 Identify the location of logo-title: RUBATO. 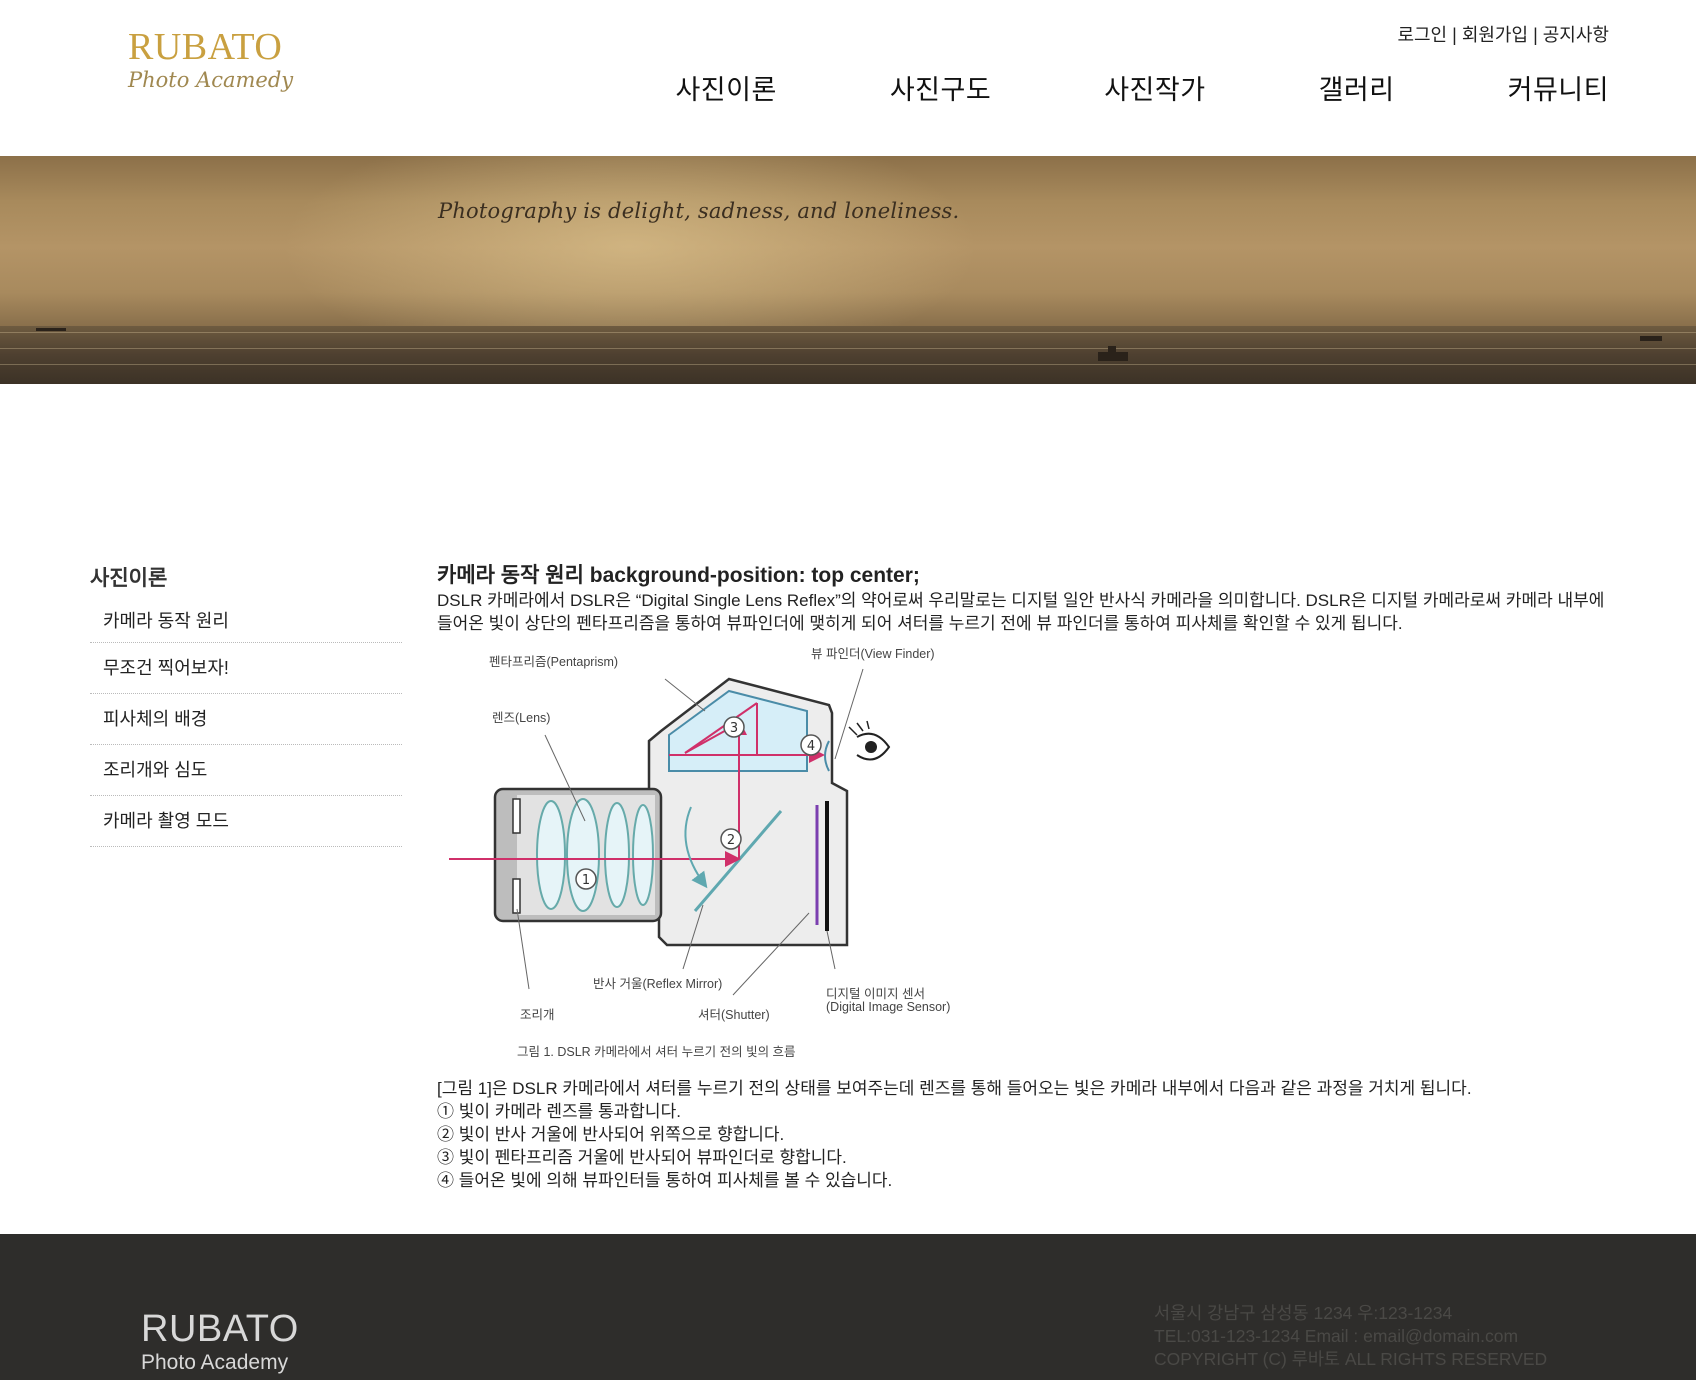
(205, 47).